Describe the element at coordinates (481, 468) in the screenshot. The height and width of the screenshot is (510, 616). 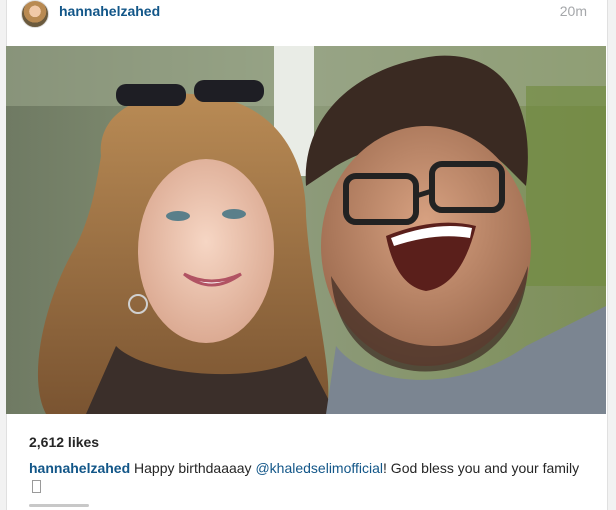
I see `caption-text-end: ! God bless you and your family` at that location.